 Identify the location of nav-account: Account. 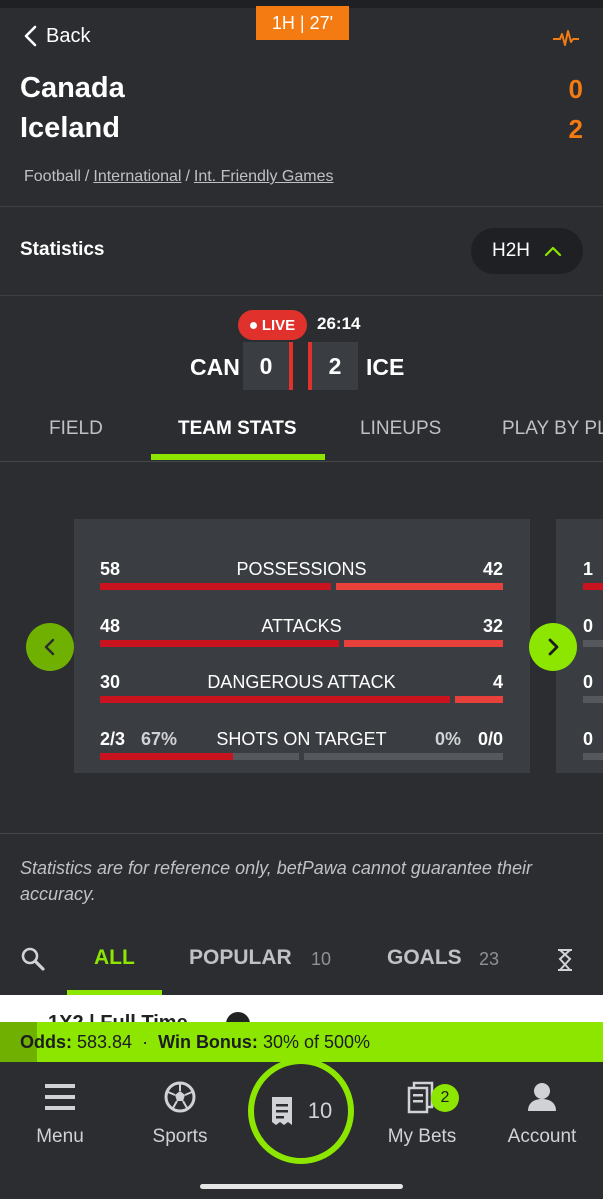
(542, 1114).